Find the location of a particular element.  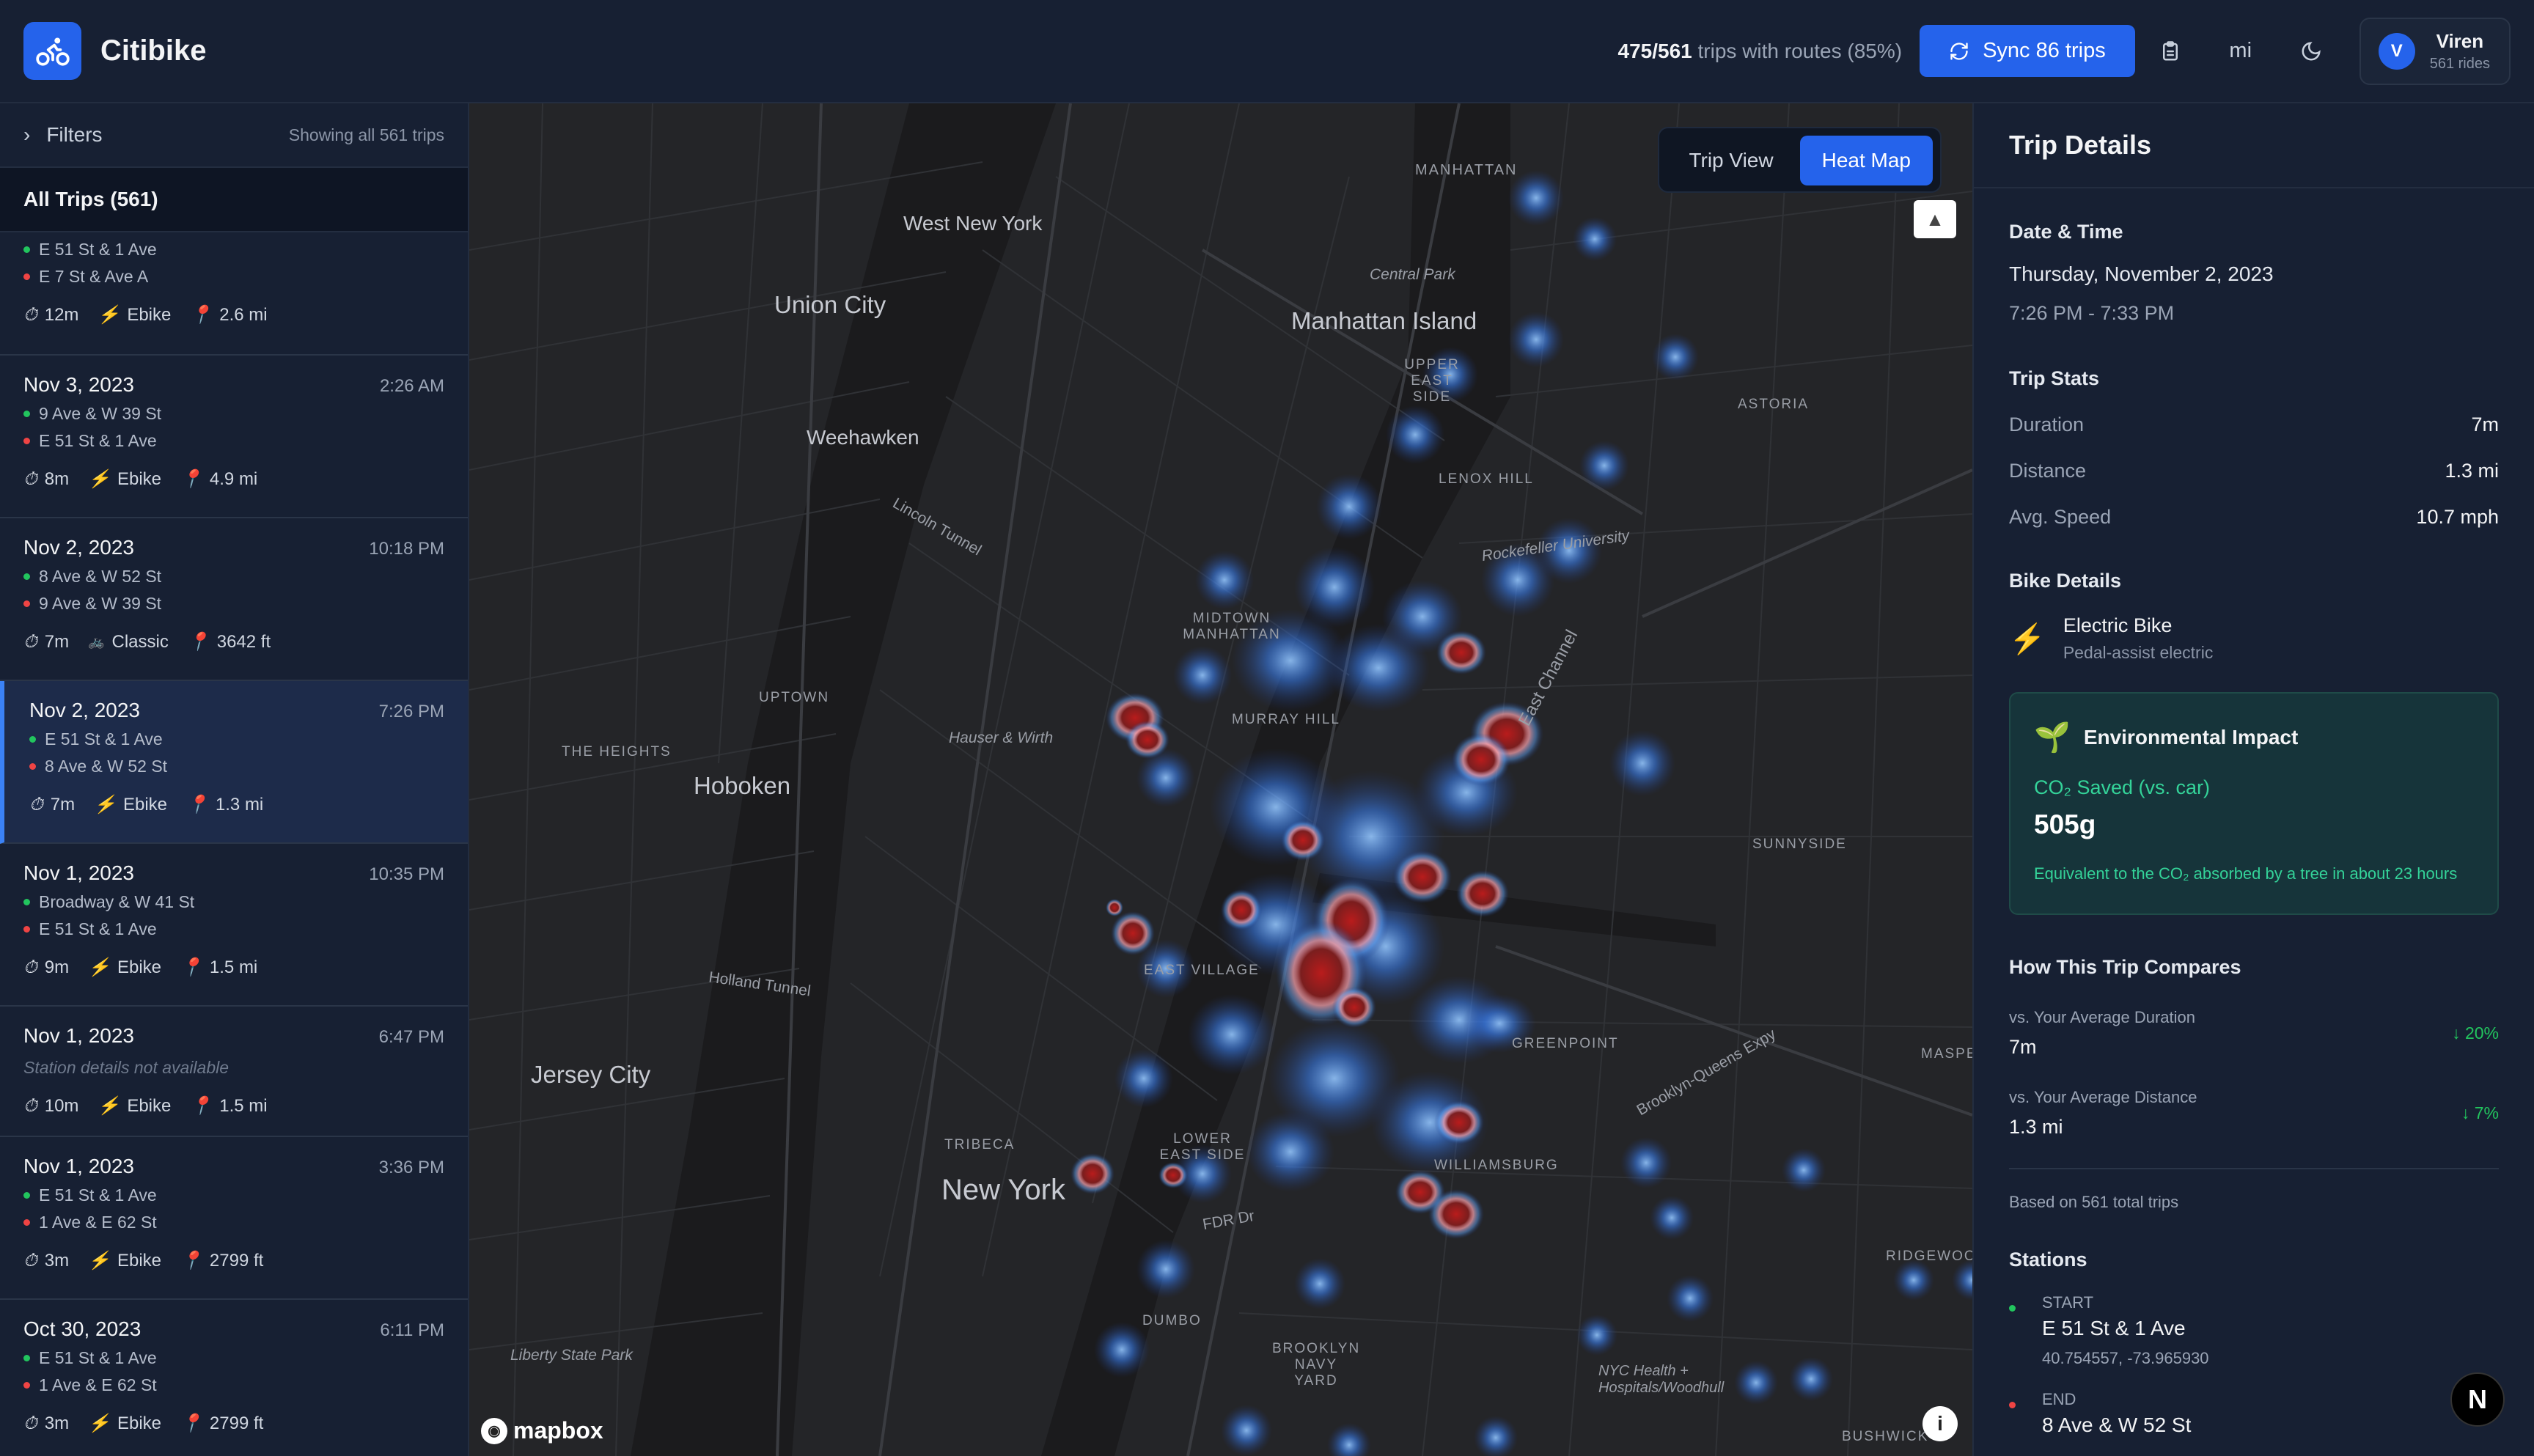

trip-time: 3:36 PM is located at coordinates (411, 1167).